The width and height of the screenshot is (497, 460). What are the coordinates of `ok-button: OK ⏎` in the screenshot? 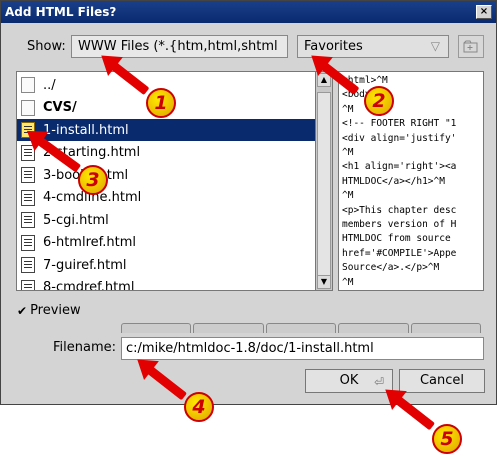 It's located at (349, 381).